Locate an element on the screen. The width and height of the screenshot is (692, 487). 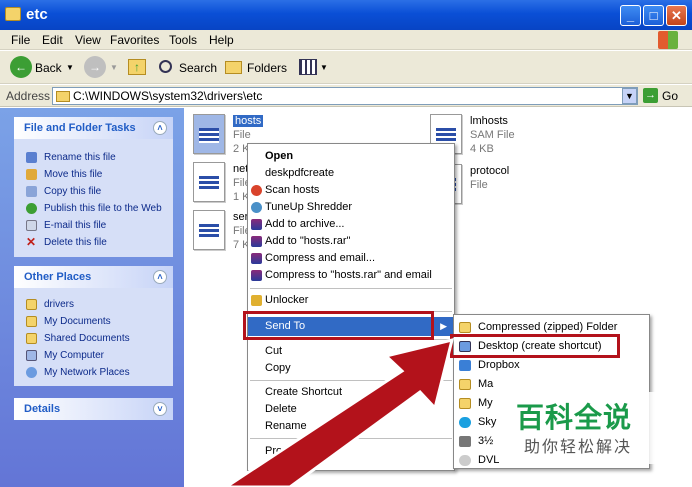
watermark-subtitle: 助你轻松解决 is located at coordinates (578, 447).